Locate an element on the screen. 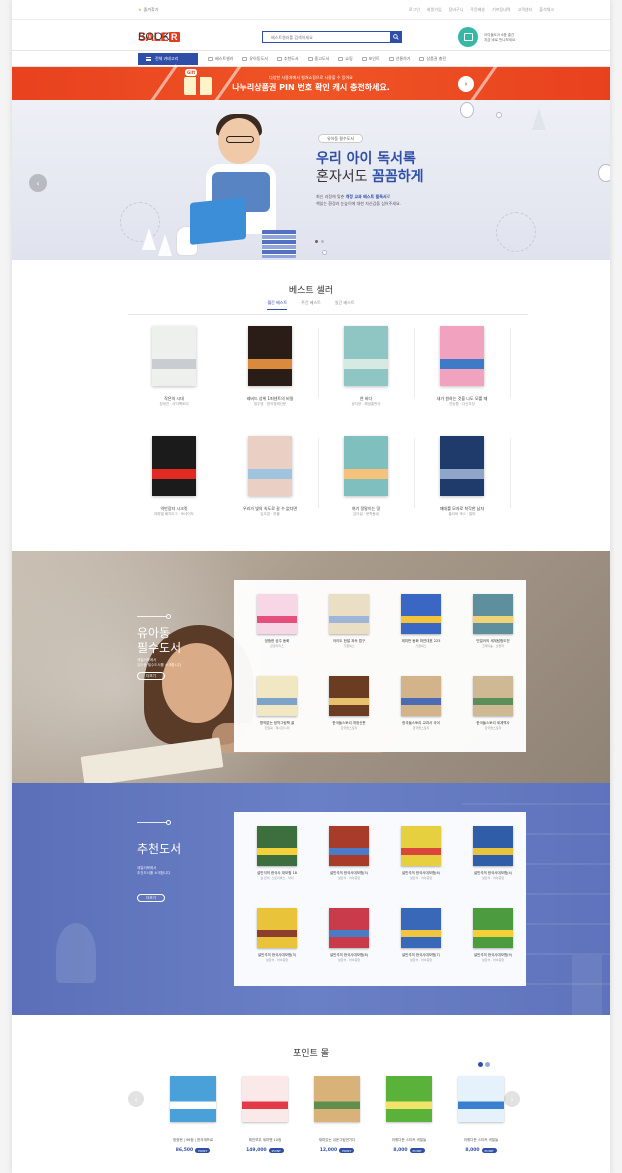 The height and width of the screenshot is (1173, 622). nav-item: 상품권 충전 is located at coordinates (432, 59).